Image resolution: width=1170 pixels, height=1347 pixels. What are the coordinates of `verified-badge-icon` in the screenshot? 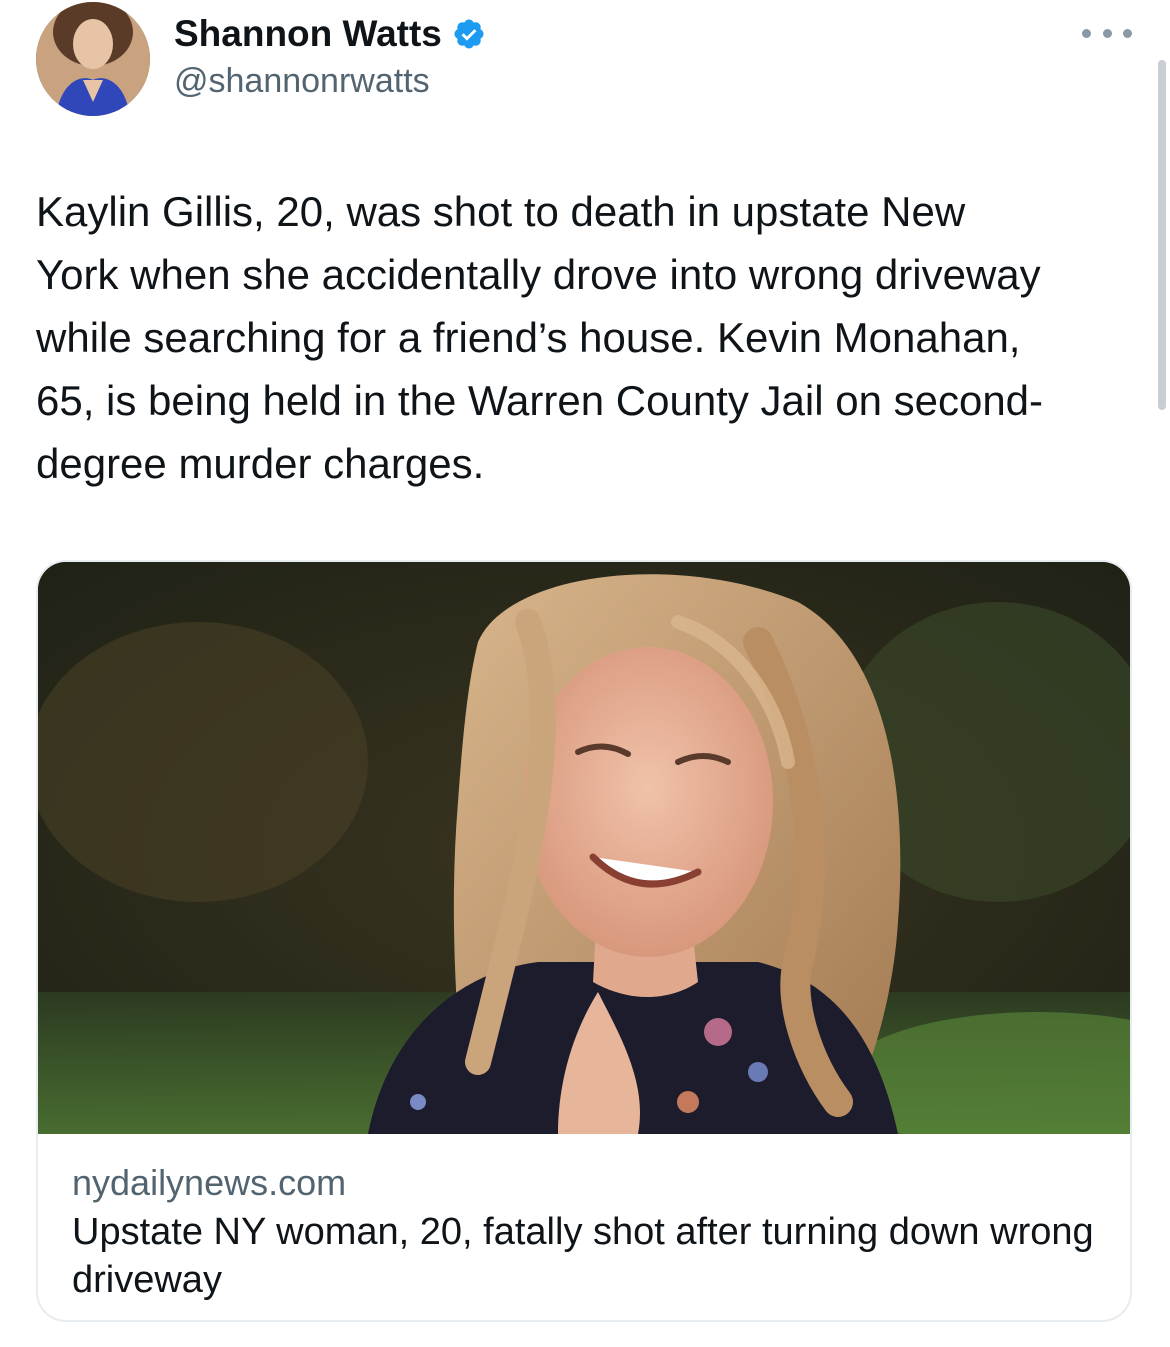 It's located at (469, 34).